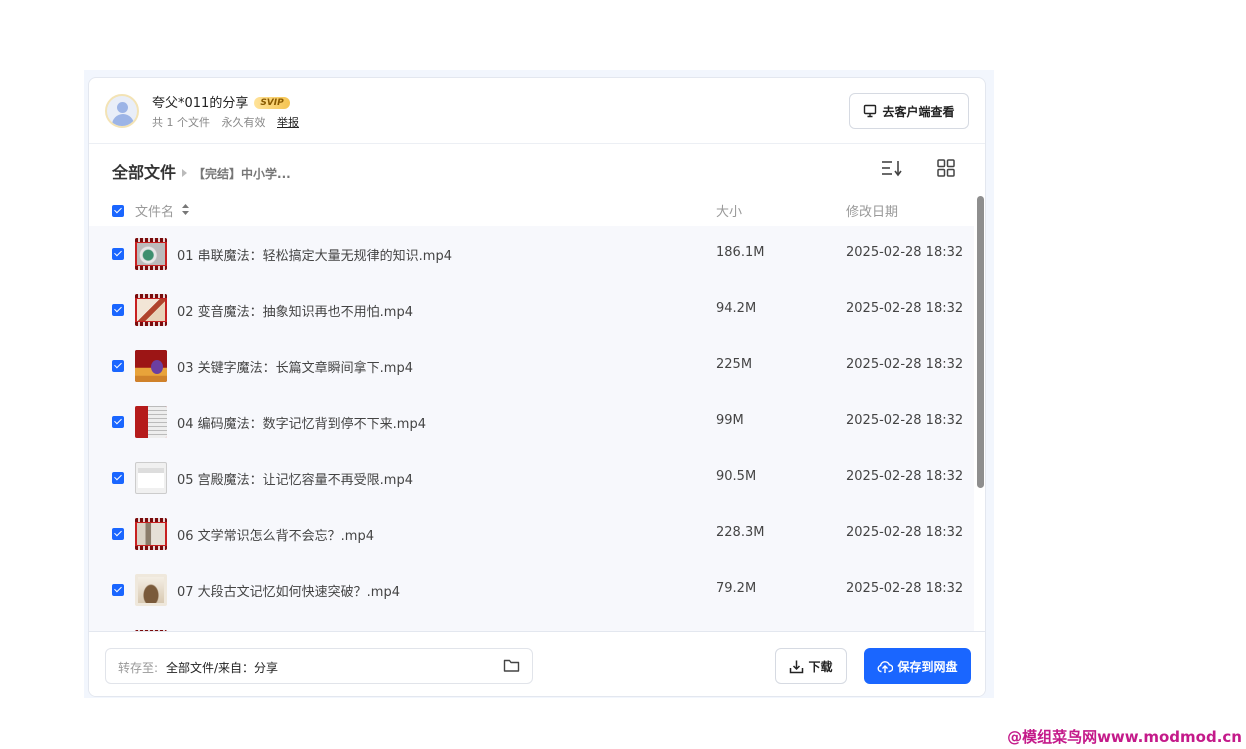 The width and height of the screenshot is (1246, 749). What do you see at coordinates (295, 366) in the screenshot?
I see `file-name: 03 关键字魔法：长篇文章瞬间拿下.mp4` at bounding box center [295, 366].